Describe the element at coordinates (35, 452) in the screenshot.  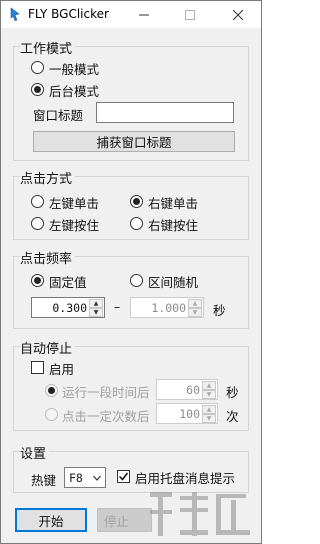
I see `settings-label: 设置` at that location.